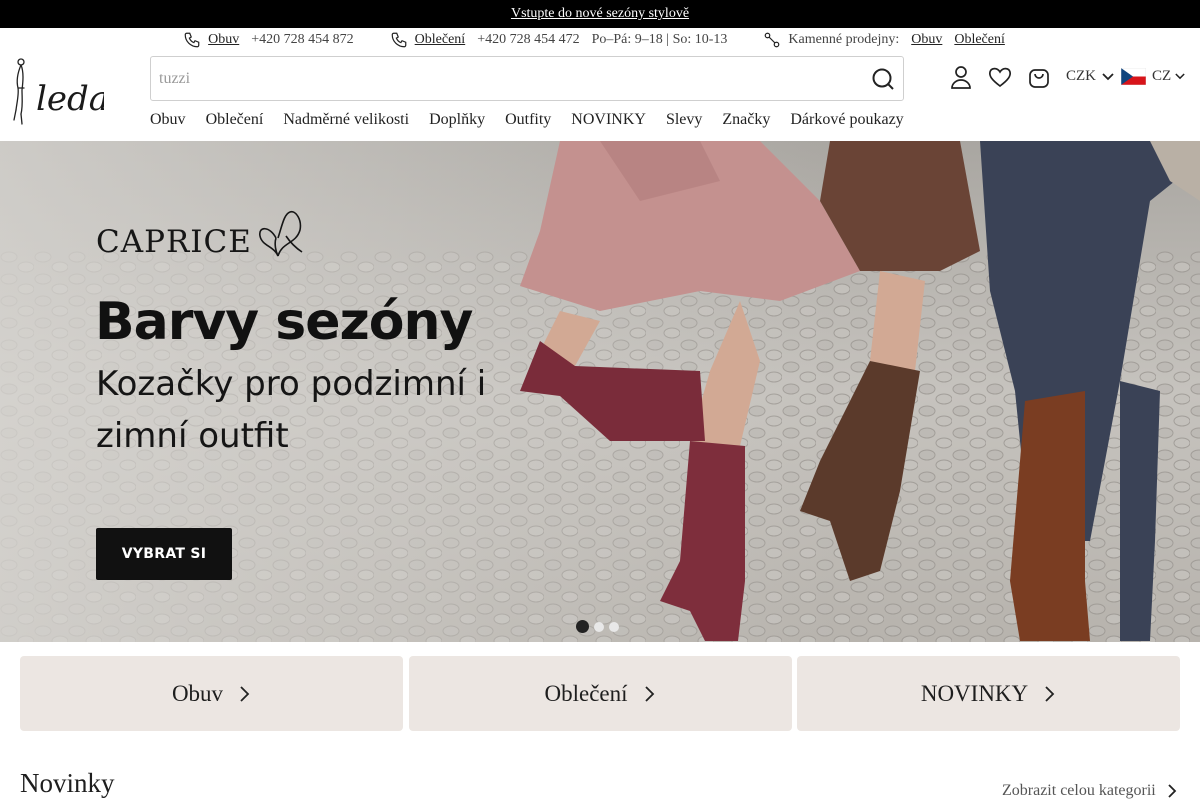 The image size is (1200, 800). Describe the element at coordinates (1081, 76) in the screenshot. I see `currency-value: CZK` at that location.